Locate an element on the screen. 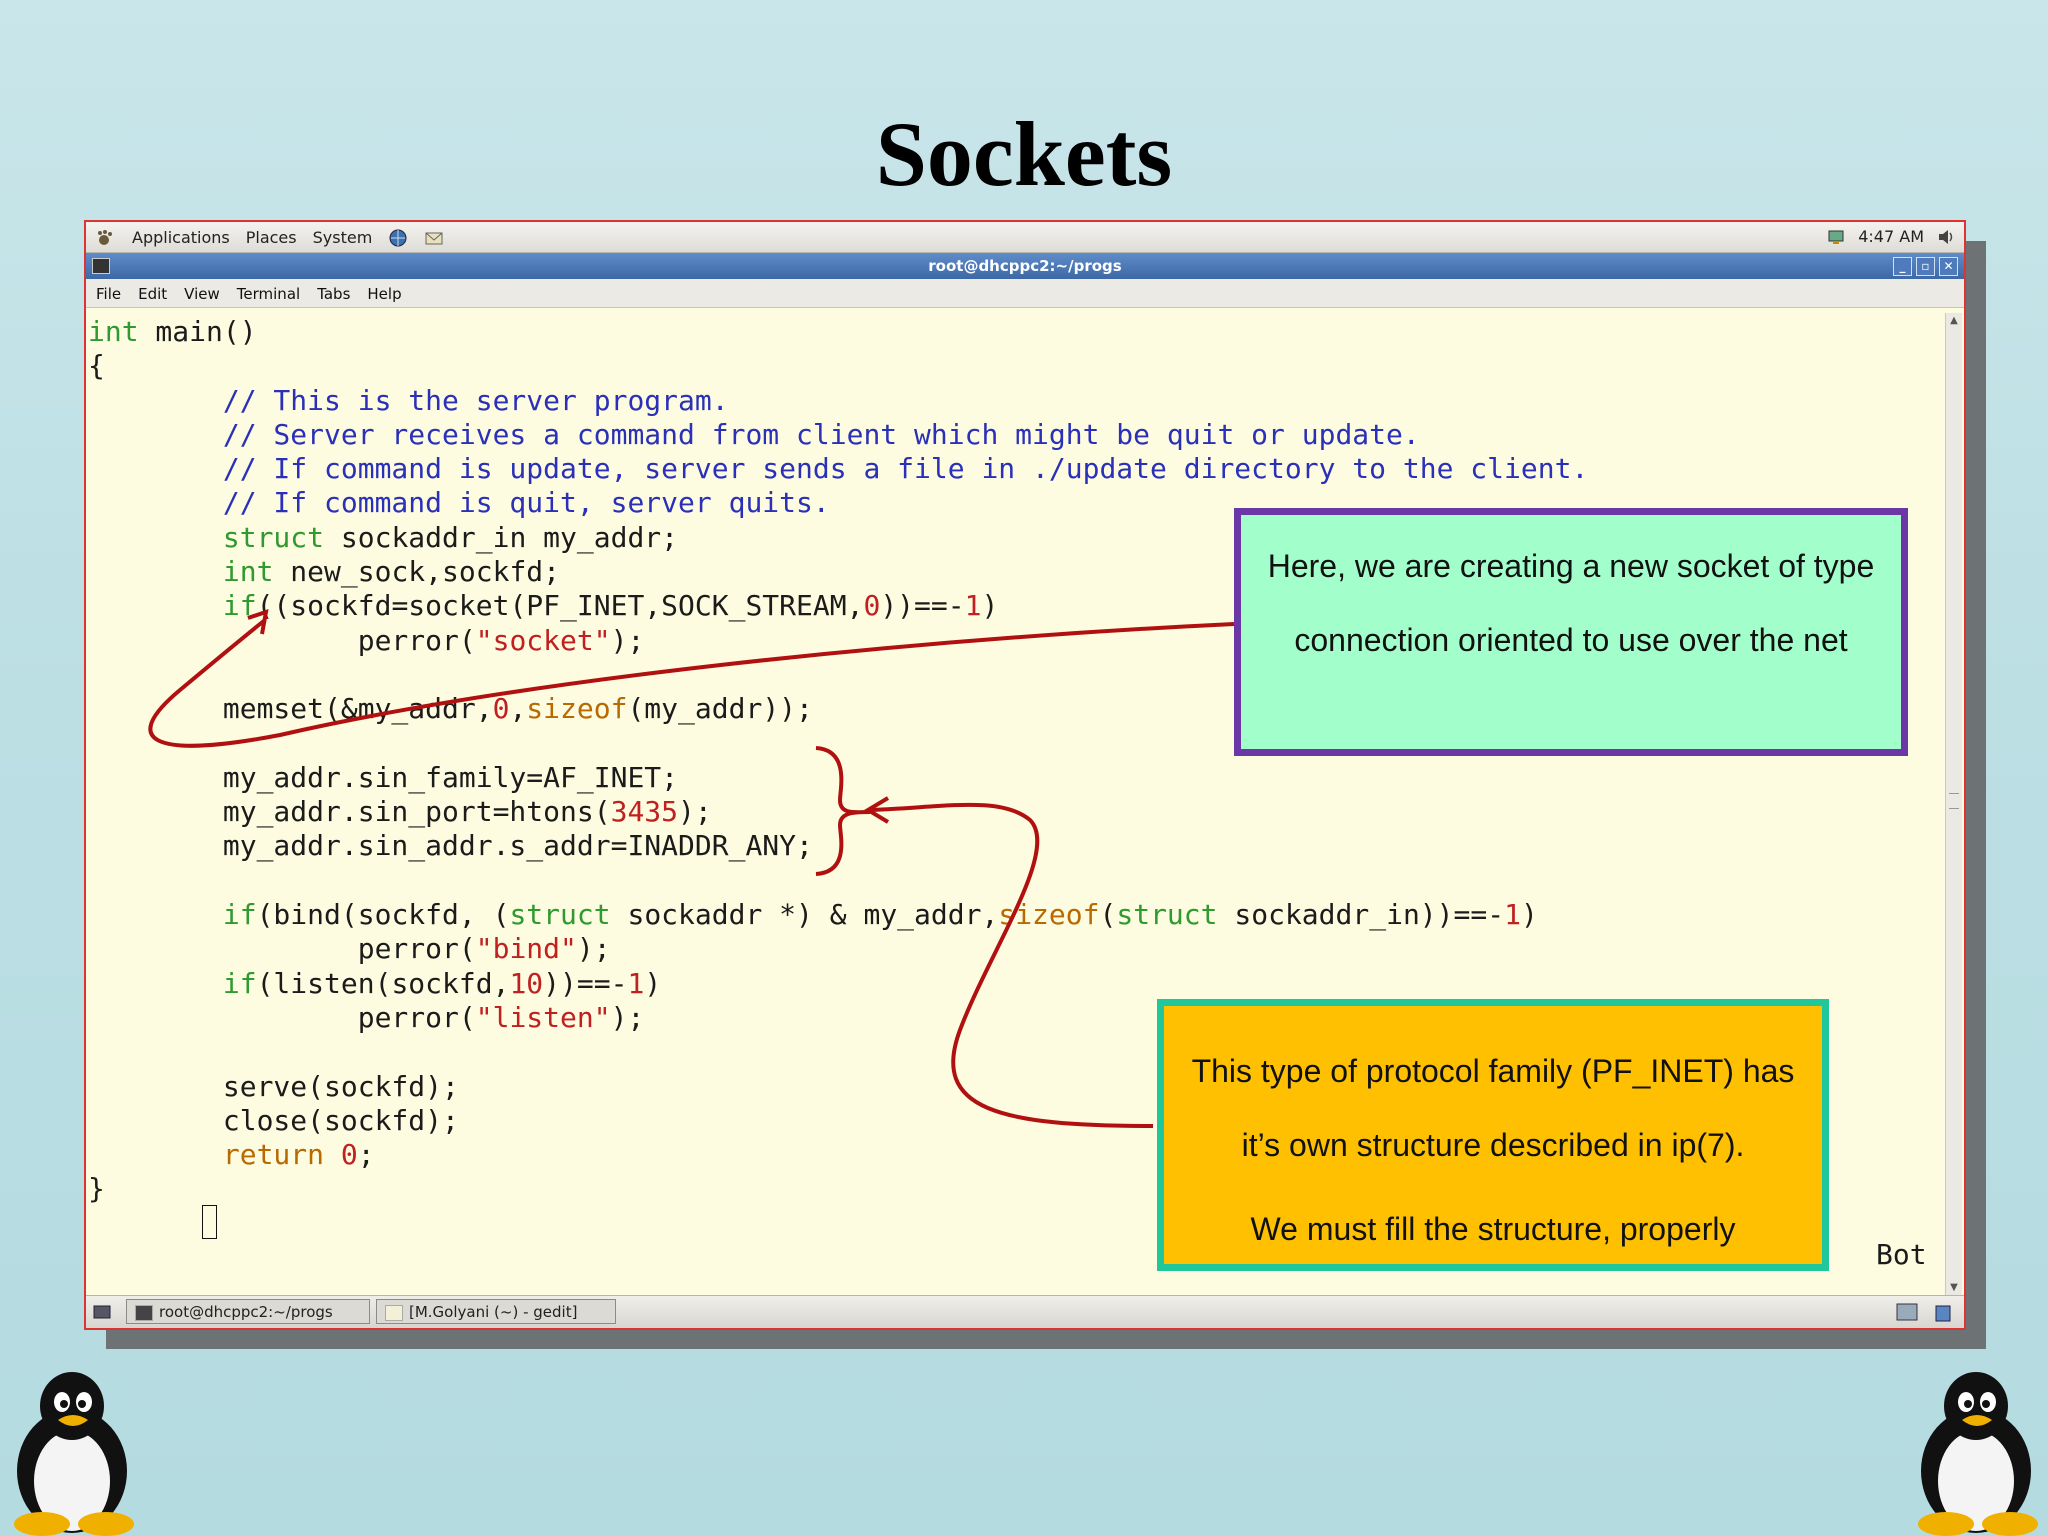 The height and width of the screenshot is (1536, 2048). code-line: { is located at coordinates (96, 366).